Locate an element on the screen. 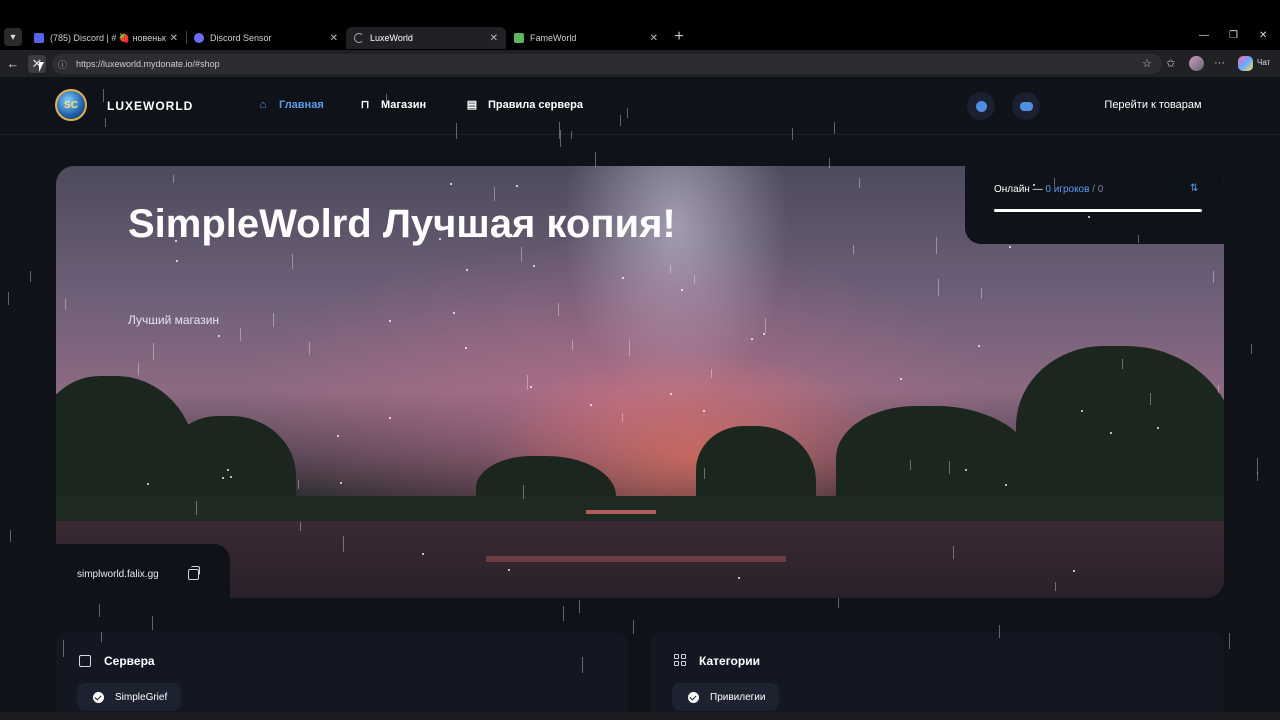  tab-luxeworld: LuxeWorld ✕ is located at coordinates (426, 38).